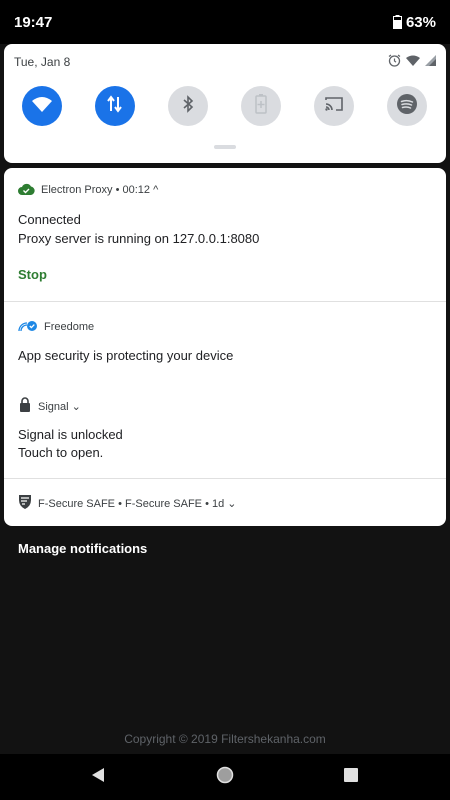 Image resolution: width=450 pixels, height=800 pixels. What do you see at coordinates (225, 22) in the screenshot?
I see `status-bar: 19:47 63%` at bounding box center [225, 22].